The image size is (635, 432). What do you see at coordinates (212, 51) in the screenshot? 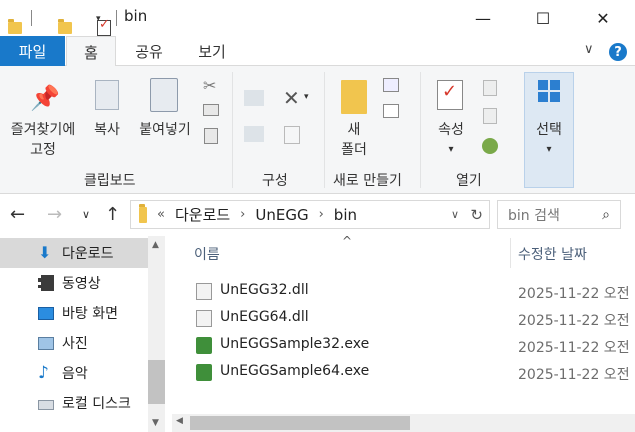
I see `tab-view: 보기` at bounding box center [212, 51].